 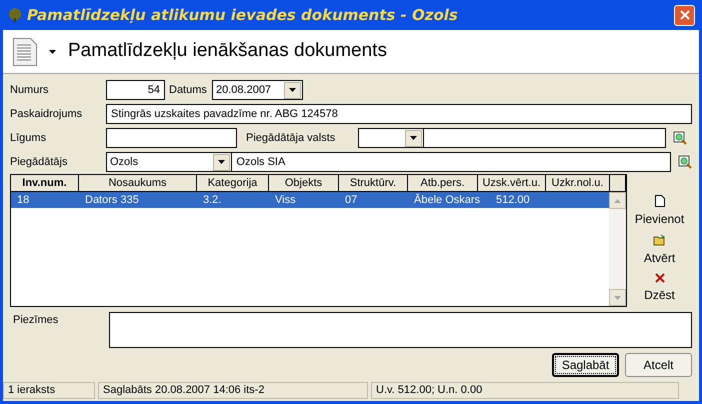 What do you see at coordinates (451, 162) in the screenshot?
I see `supplier-name-field: Ozols SIA` at bounding box center [451, 162].